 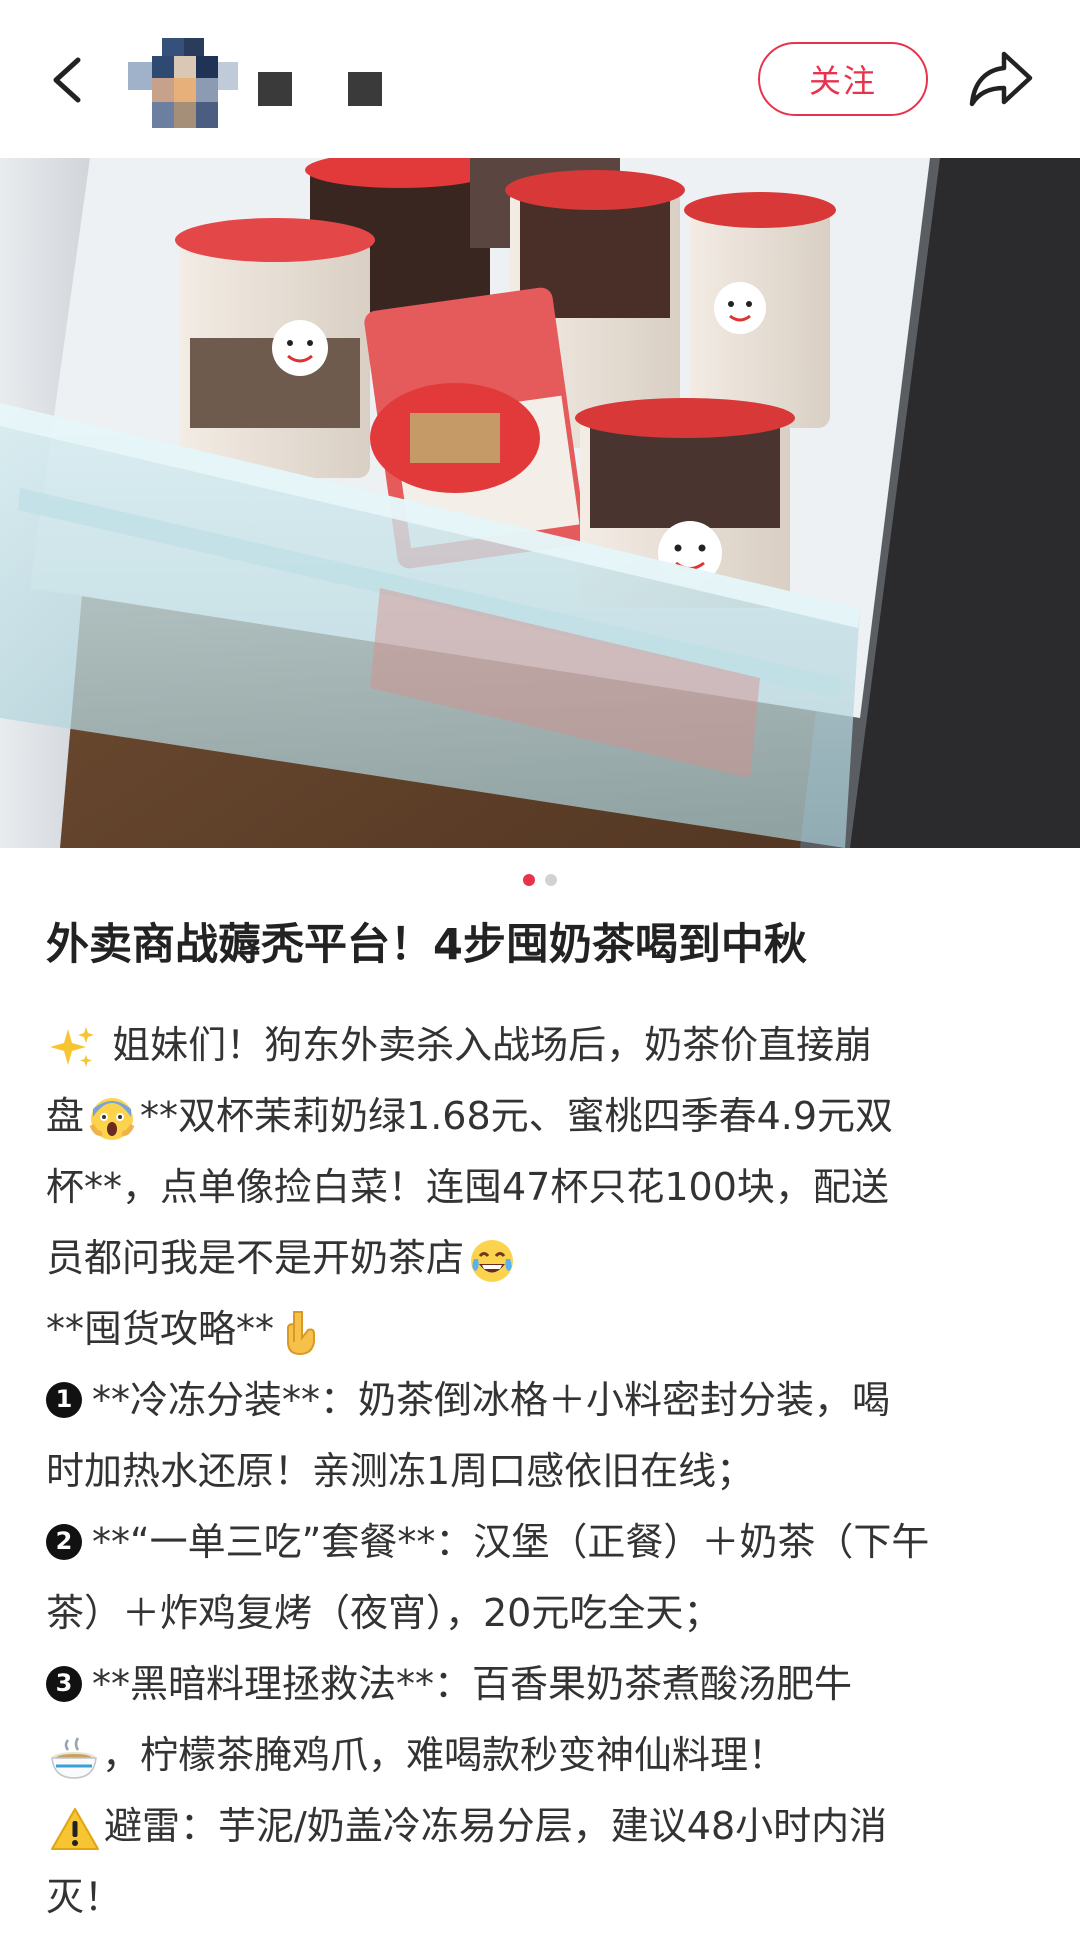 I want to click on paragraph-line: 灭！, so click(x=541, y=1897).